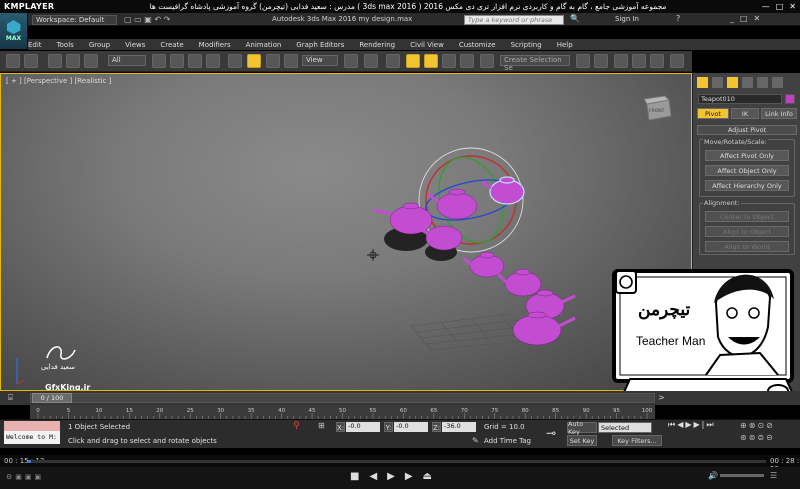 The width and height of the screenshot is (800, 489). What do you see at coordinates (583, 61) in the screenshot?
I see `mirror-icon` at bounding box center [583, 61].